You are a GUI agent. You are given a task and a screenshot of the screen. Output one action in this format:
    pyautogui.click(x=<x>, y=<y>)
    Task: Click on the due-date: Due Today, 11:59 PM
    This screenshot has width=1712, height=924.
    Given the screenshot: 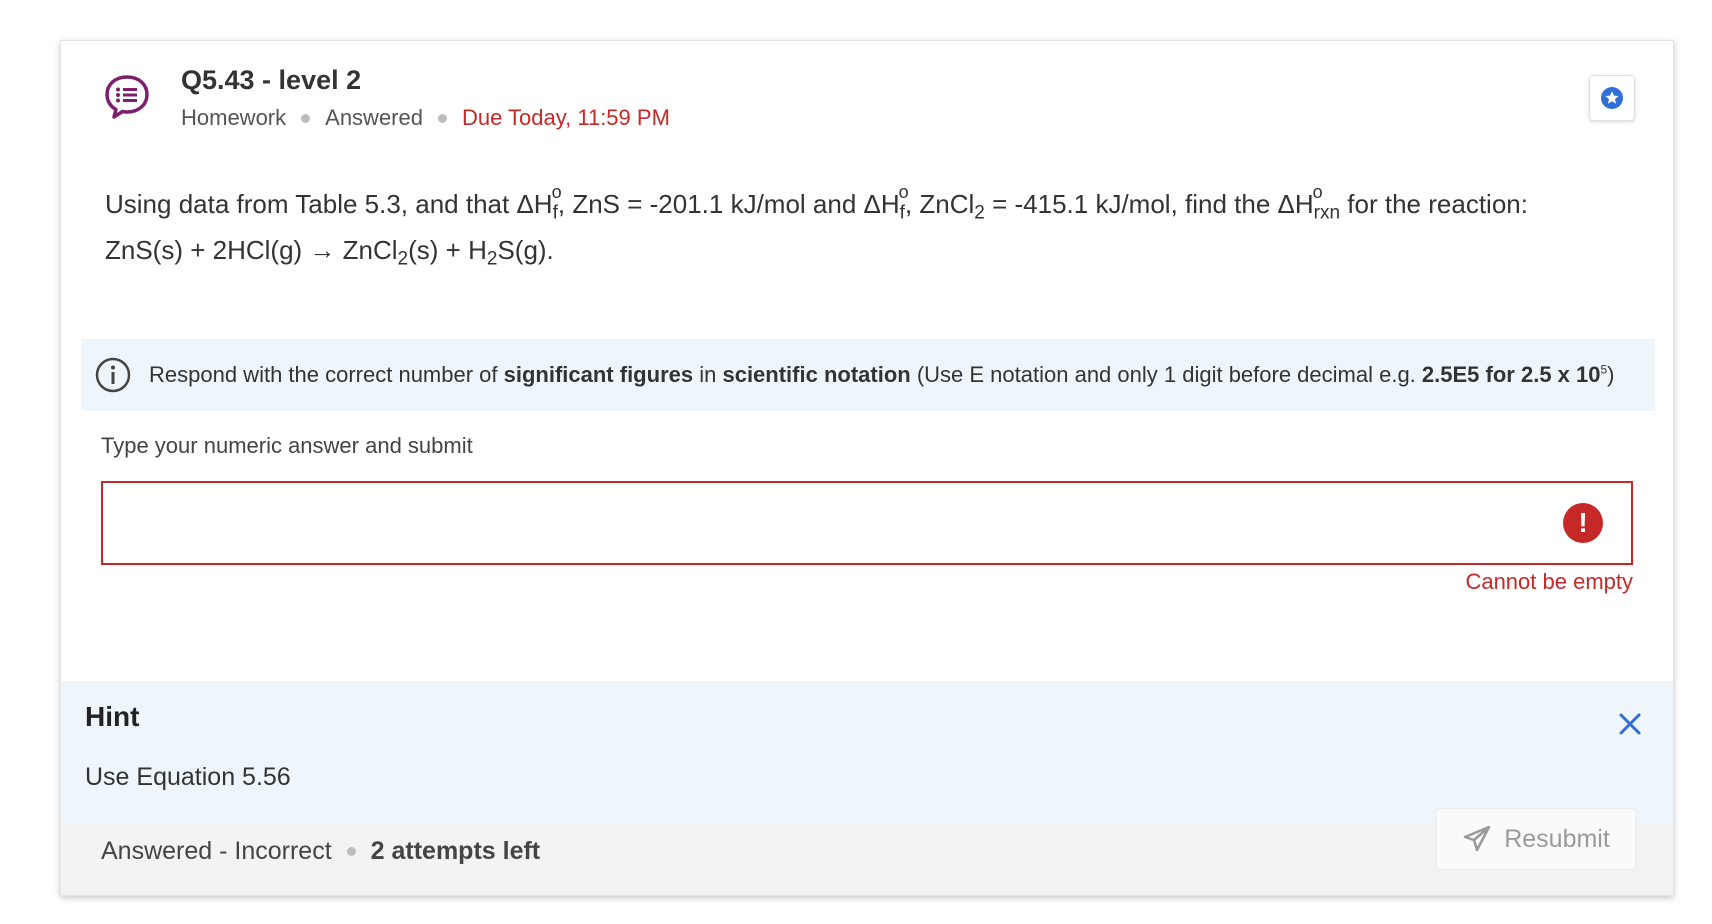 What is the action you would take?
    pyautogui.click(x=565, y=117)
    